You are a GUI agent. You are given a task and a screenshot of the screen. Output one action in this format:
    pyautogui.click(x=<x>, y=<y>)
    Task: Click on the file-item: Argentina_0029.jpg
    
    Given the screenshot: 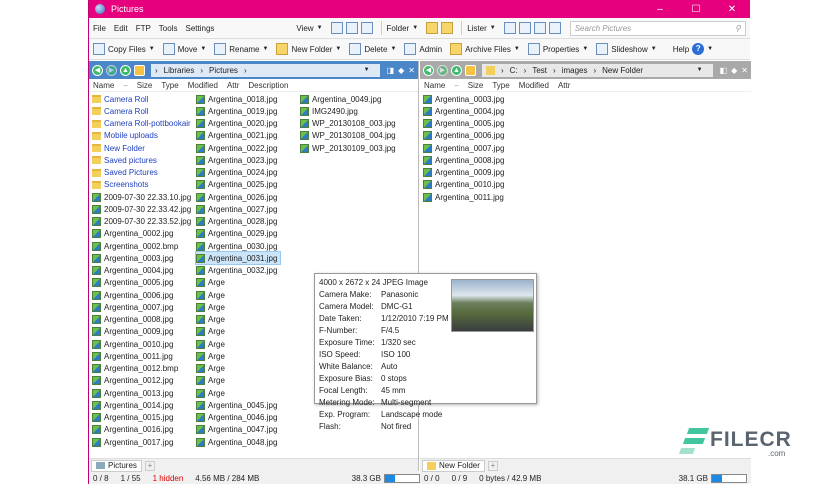 What is the action you would take?
    pyautogui.click(x=238, y=234)
    